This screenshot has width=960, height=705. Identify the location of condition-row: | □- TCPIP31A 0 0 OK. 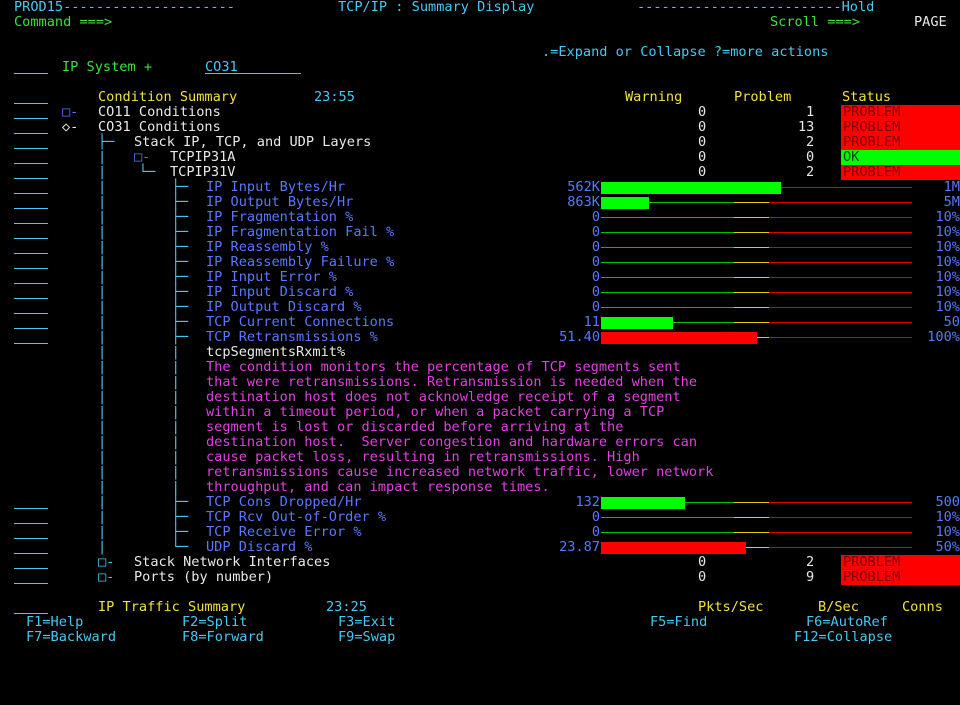
(480, 157).